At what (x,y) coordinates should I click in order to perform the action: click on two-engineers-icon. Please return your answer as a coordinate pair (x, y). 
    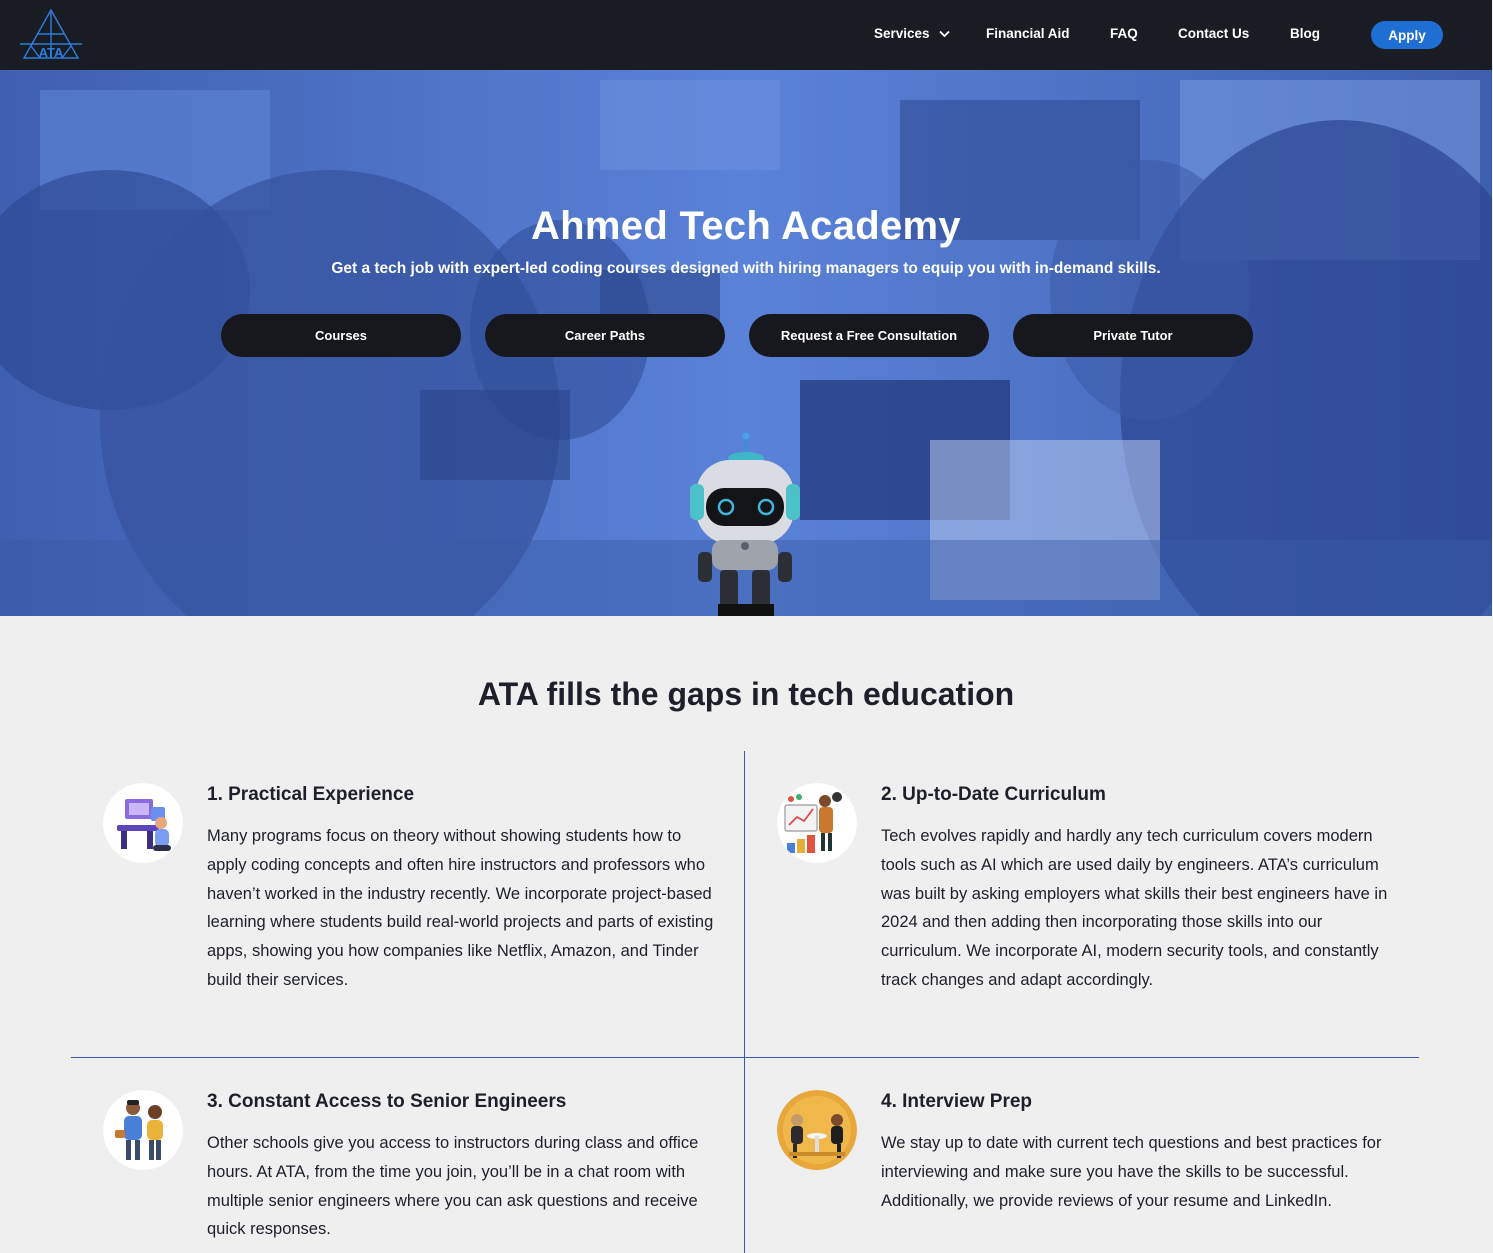
    Looking at the image, I should click on (143, 1130).